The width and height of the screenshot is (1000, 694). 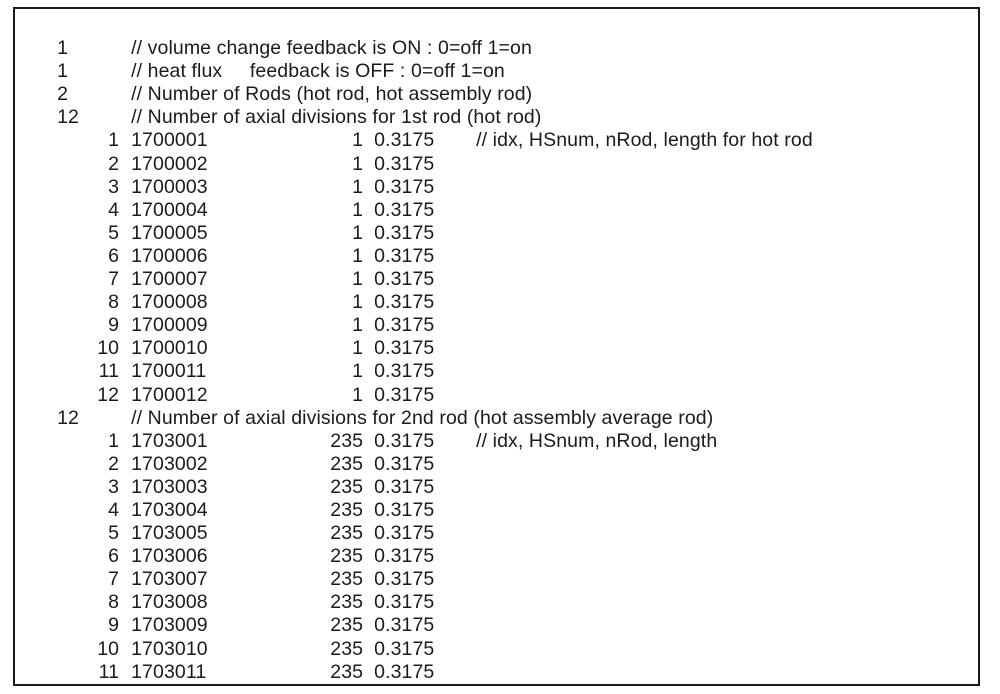 What do you see at coordinates (211, 684) in the screenshot?
I see `rod-hsnum: 1703012` at bounding box center [211, 684].